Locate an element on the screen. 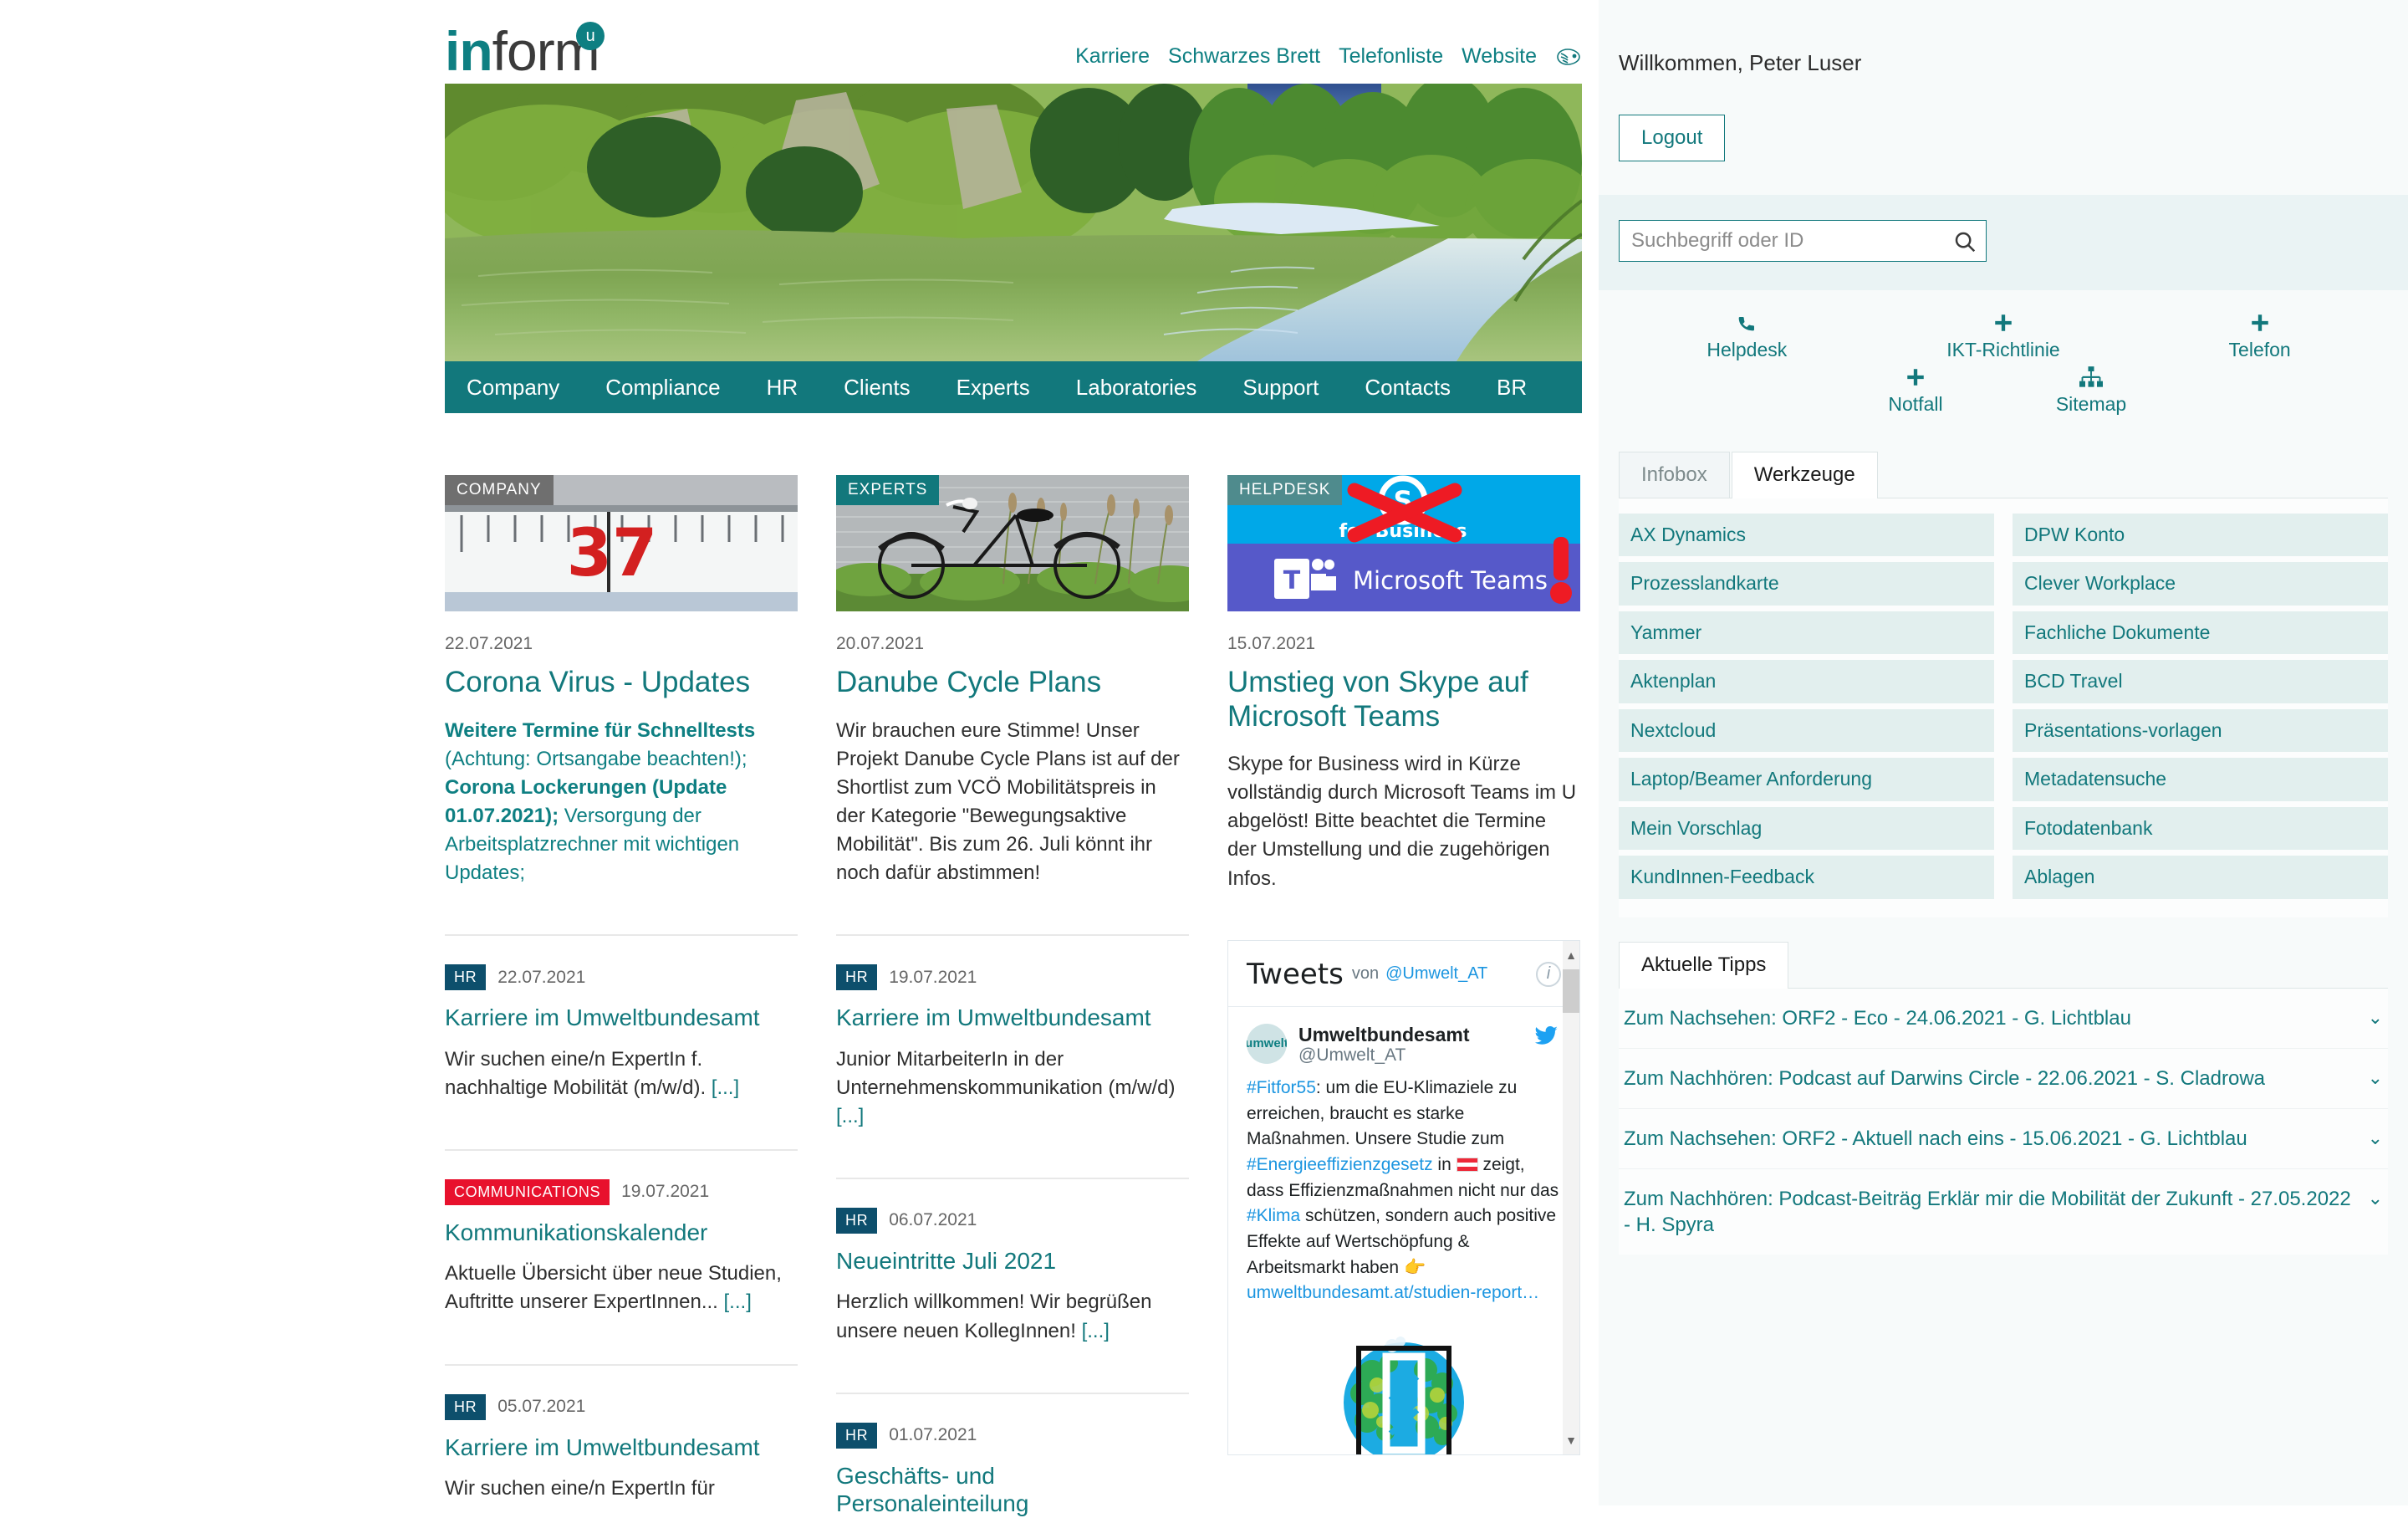 This screenshot has height=1518, width=2408. tool-kundinnen-feedback: KundInnen-Feedback is located at coordinates (1807, 877).